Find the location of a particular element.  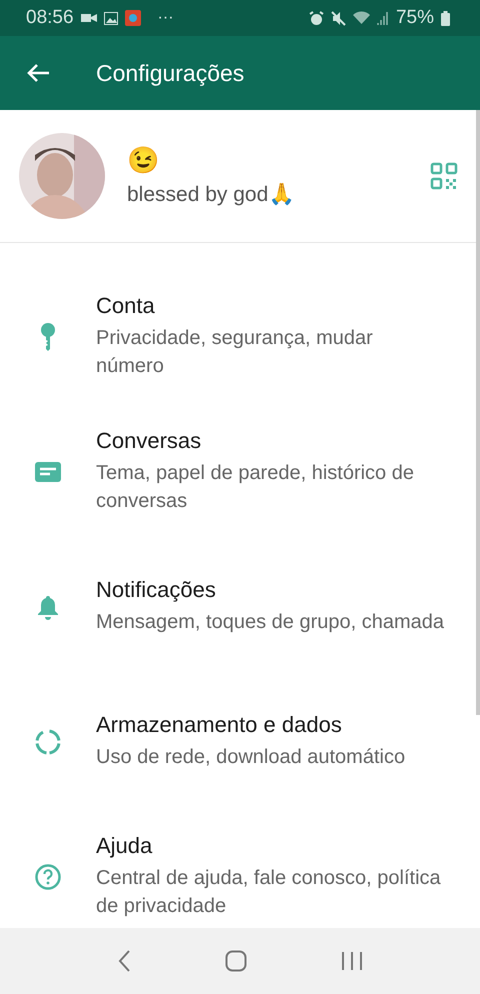

settings-title: Conversas is located at coordinates (149, 441).